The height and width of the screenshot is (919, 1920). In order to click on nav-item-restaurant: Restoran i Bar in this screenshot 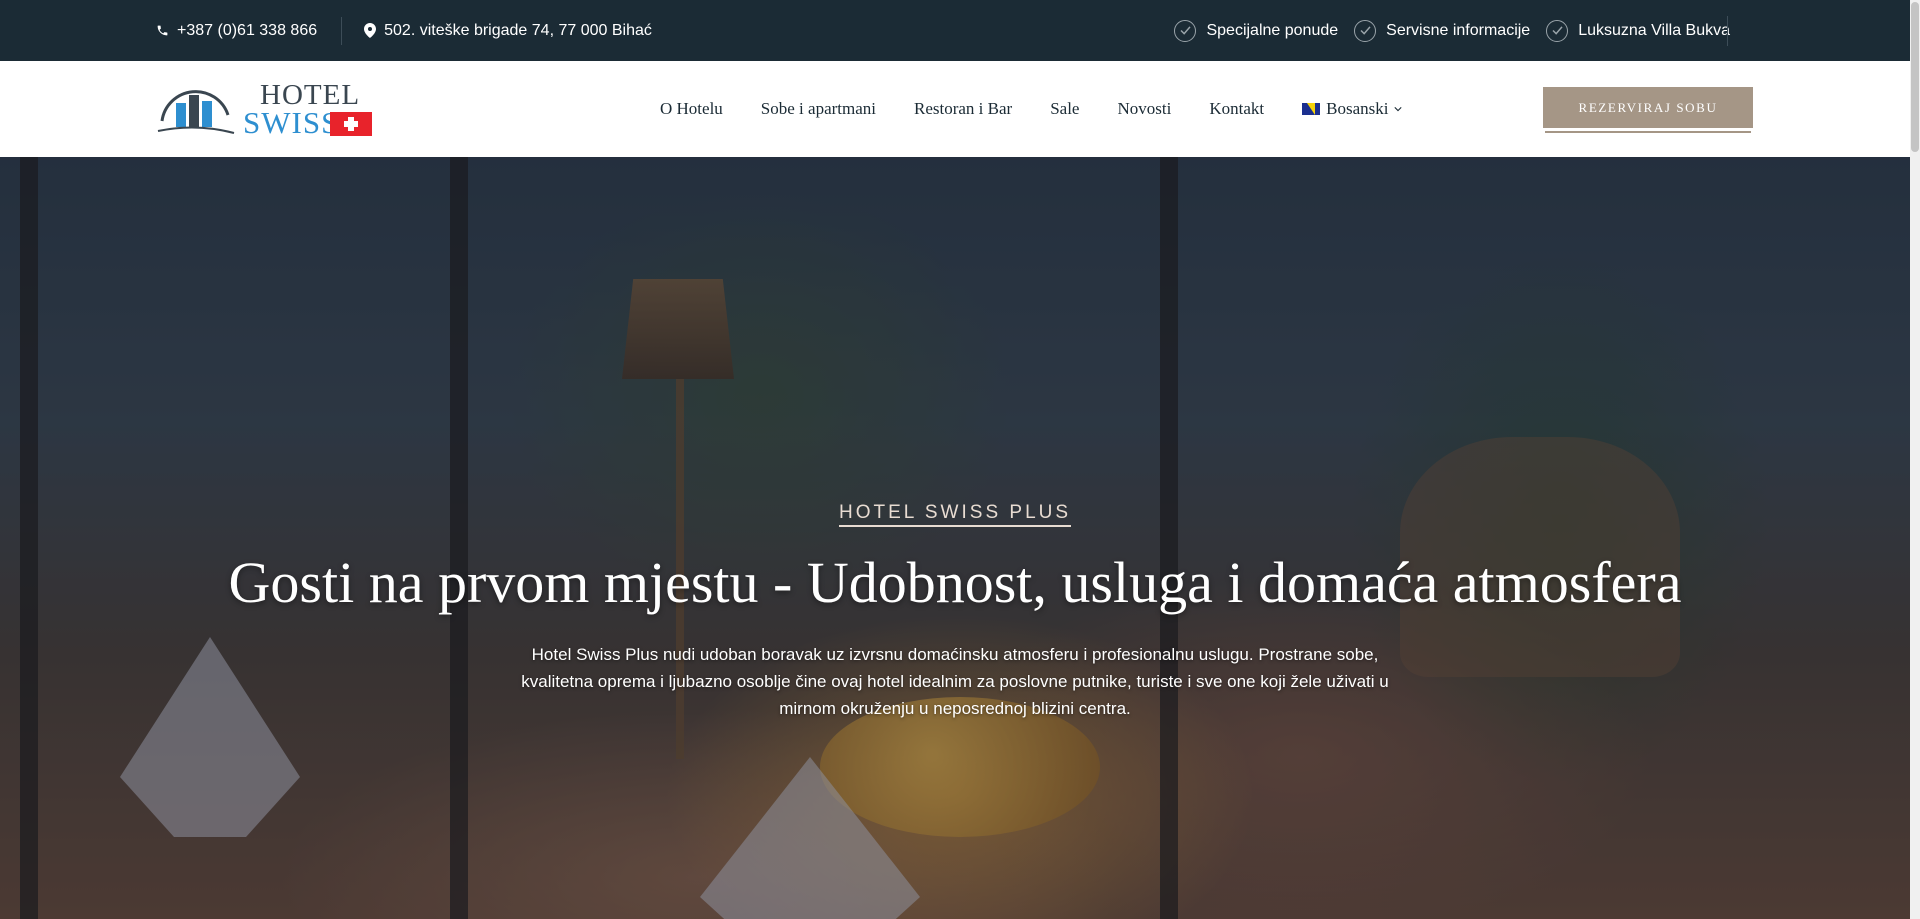, I will do `click(963, 109)`.